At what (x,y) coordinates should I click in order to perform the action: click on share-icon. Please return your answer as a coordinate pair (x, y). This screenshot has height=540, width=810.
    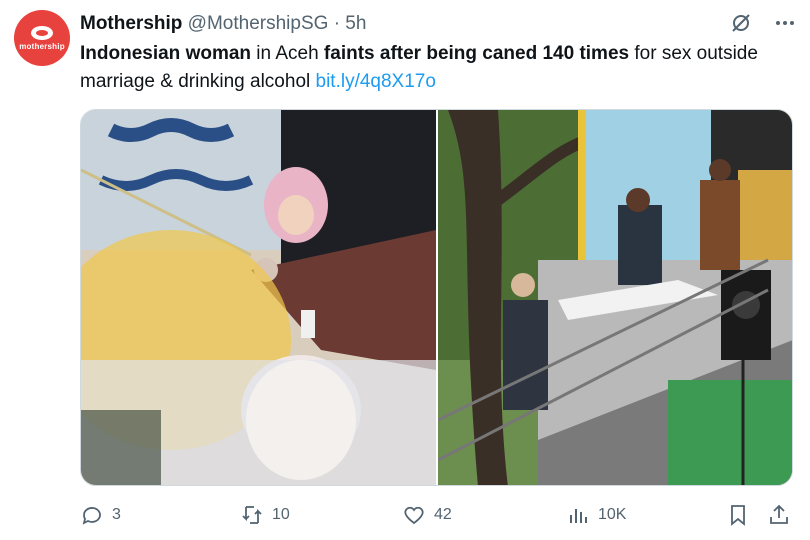
    Looking at the image, I should click on (779, 514).